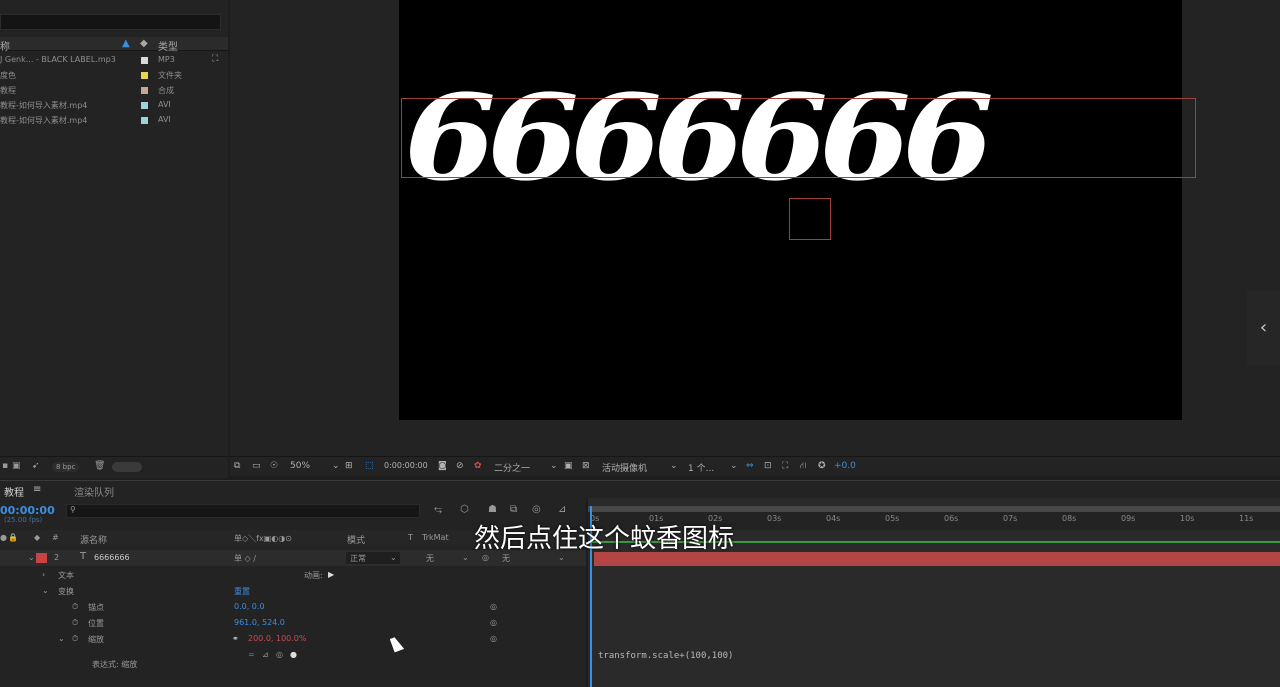 This screenshot has width=1280, height=687. I want to click on fast-preview-icon: ⇔, so click(750, 466).